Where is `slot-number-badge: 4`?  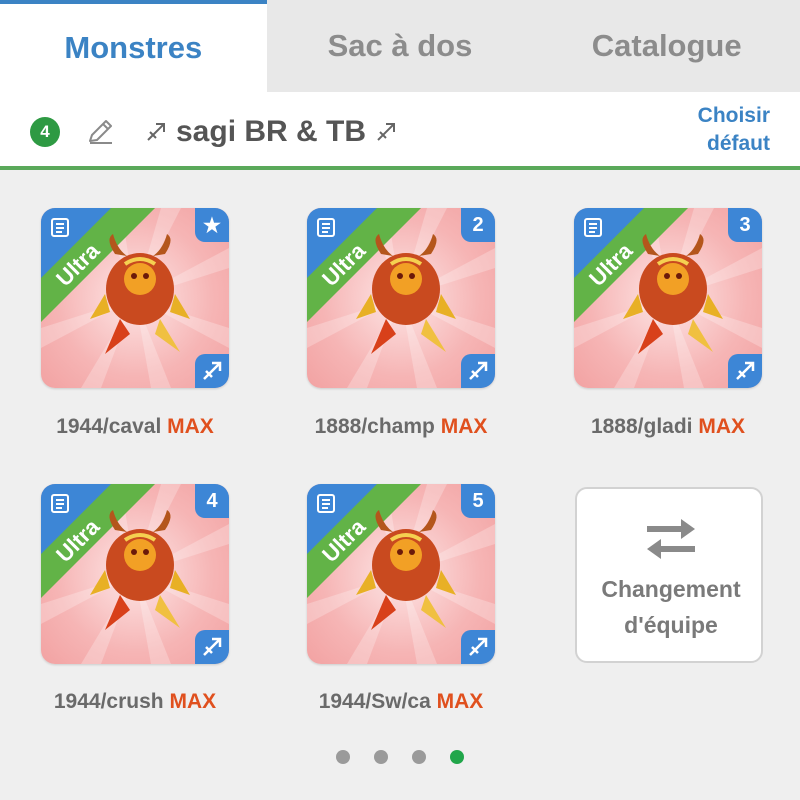 slot-number-badge: 4 is located at coordinates (212, 501).